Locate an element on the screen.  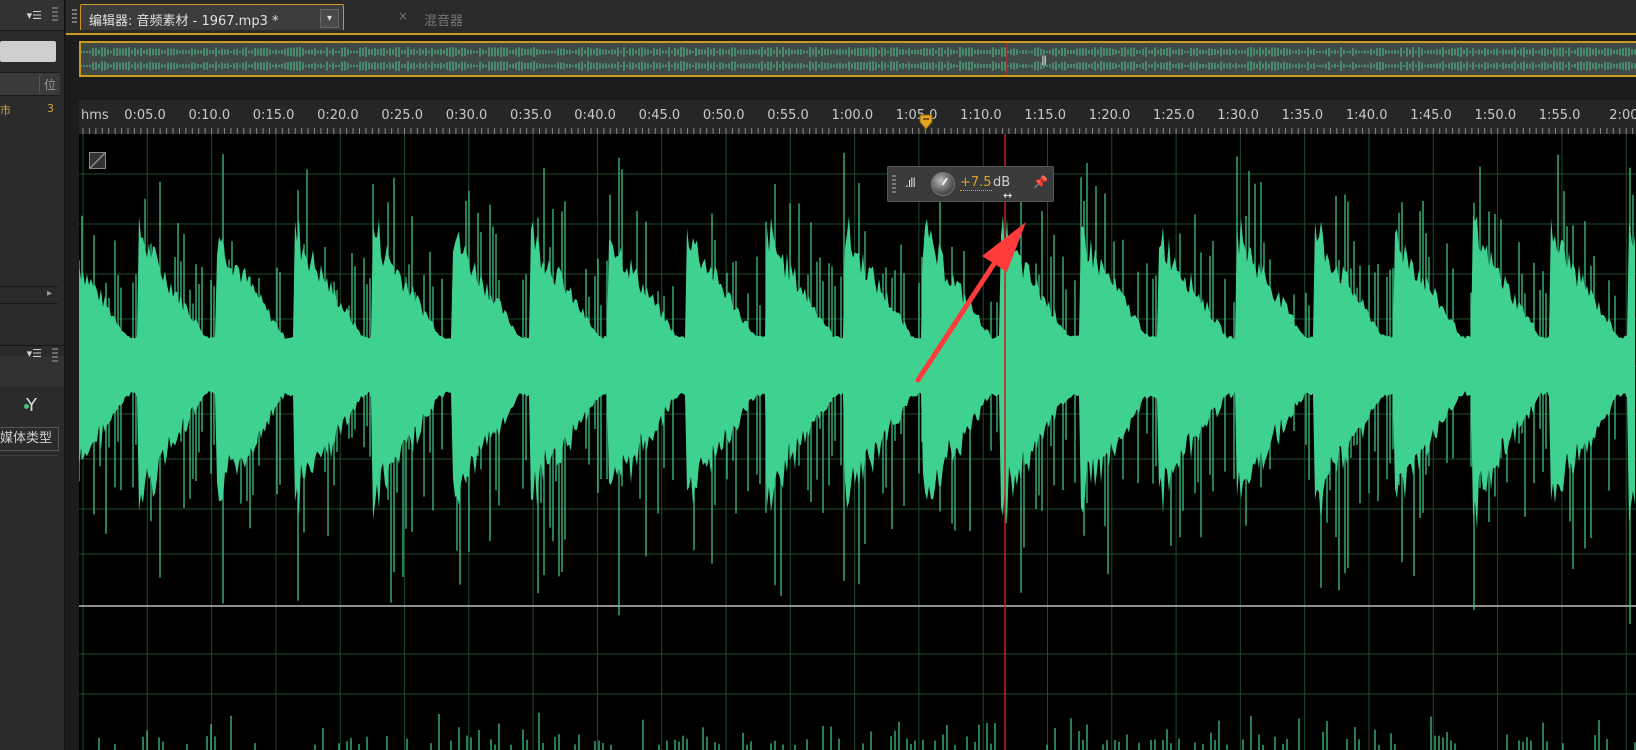
ruler-tick-label: 1:10.0 is located at coordinates (981, 115).